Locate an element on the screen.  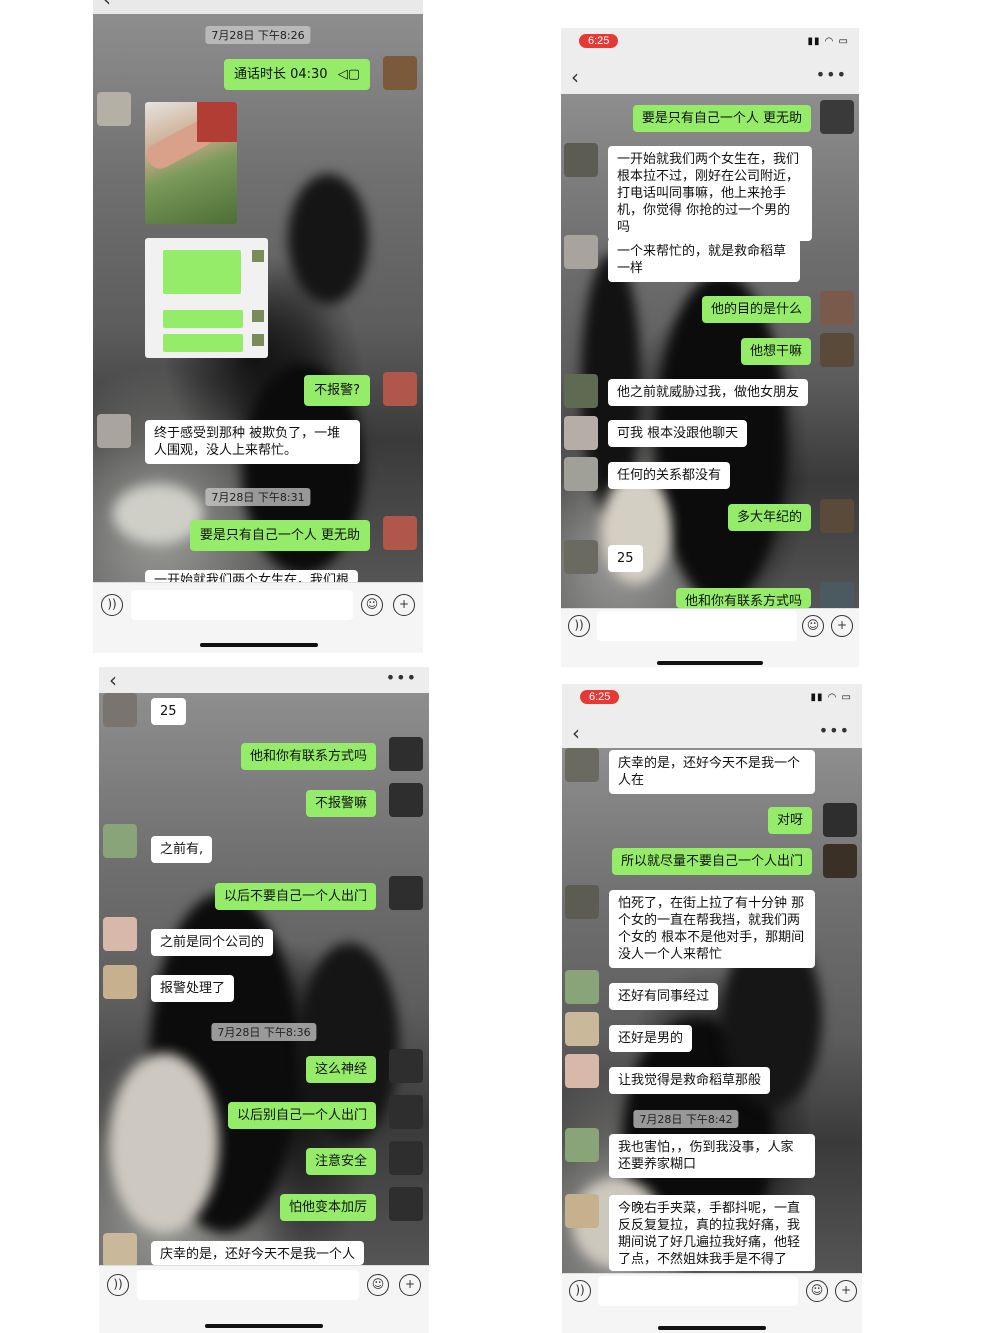
timestamp: 7月28日 下午8:36 is located at coordinates (264, 1032).